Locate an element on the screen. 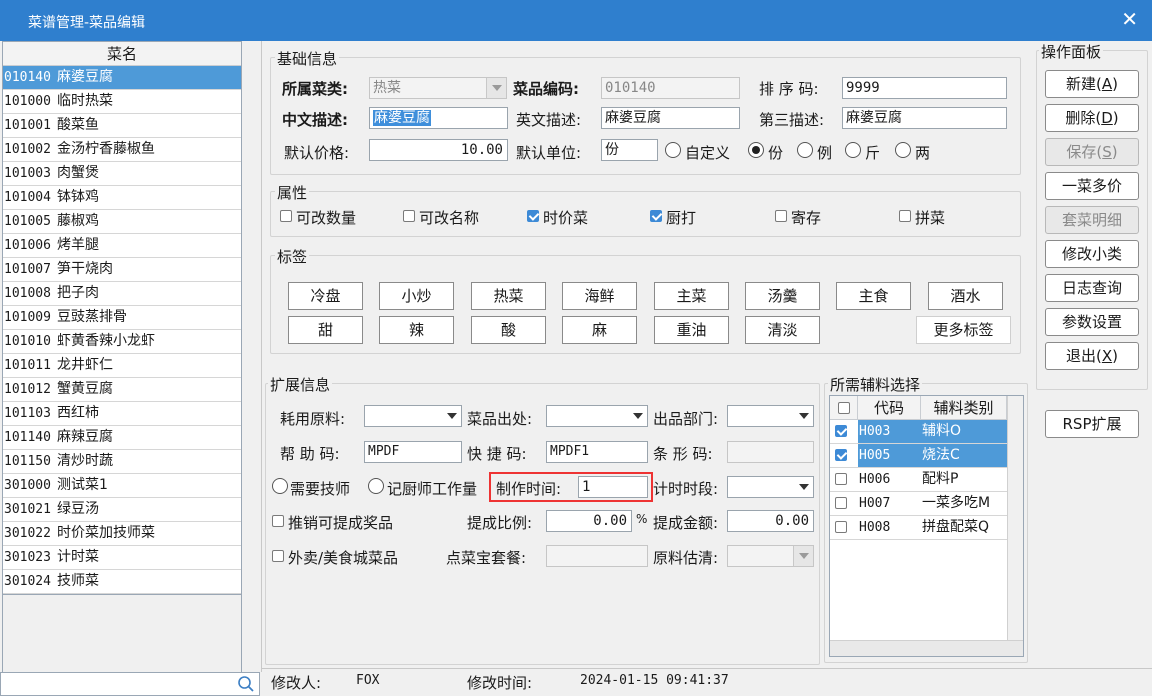 This screenshot has width=1152, height=696. dish-list-item: 101103 西红柿 is located at coordinates (122, 414).